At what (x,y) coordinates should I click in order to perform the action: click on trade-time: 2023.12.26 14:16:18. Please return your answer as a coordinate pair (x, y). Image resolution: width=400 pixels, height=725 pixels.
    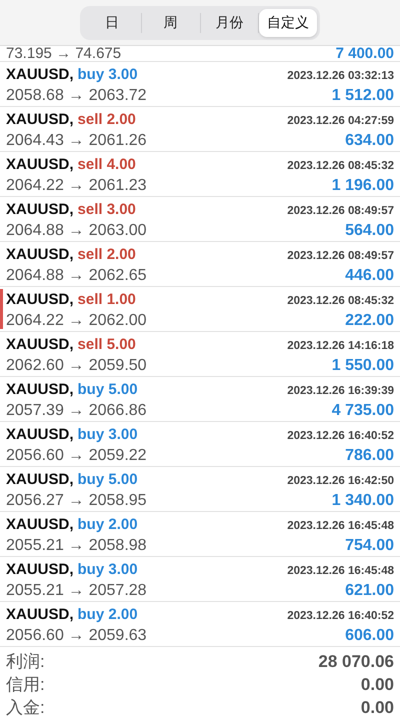
    Looking at the image, I should click on (340, 346).